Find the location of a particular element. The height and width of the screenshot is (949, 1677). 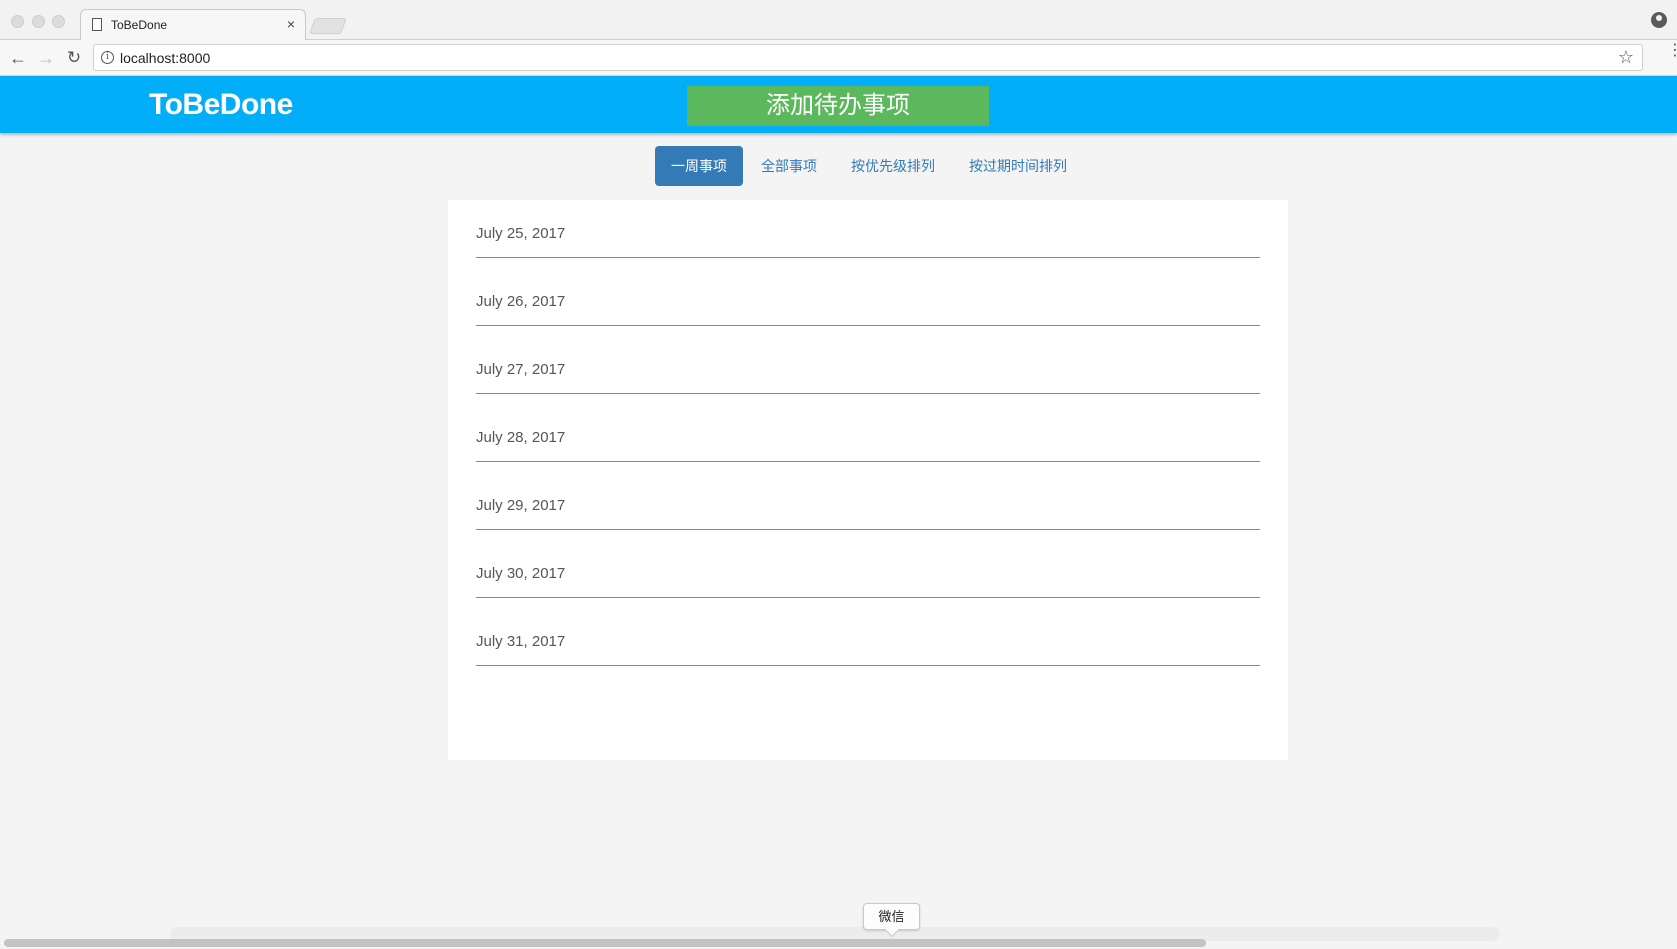

browser-menu-icon: ⋮ is located at coordinates (1672, 55).